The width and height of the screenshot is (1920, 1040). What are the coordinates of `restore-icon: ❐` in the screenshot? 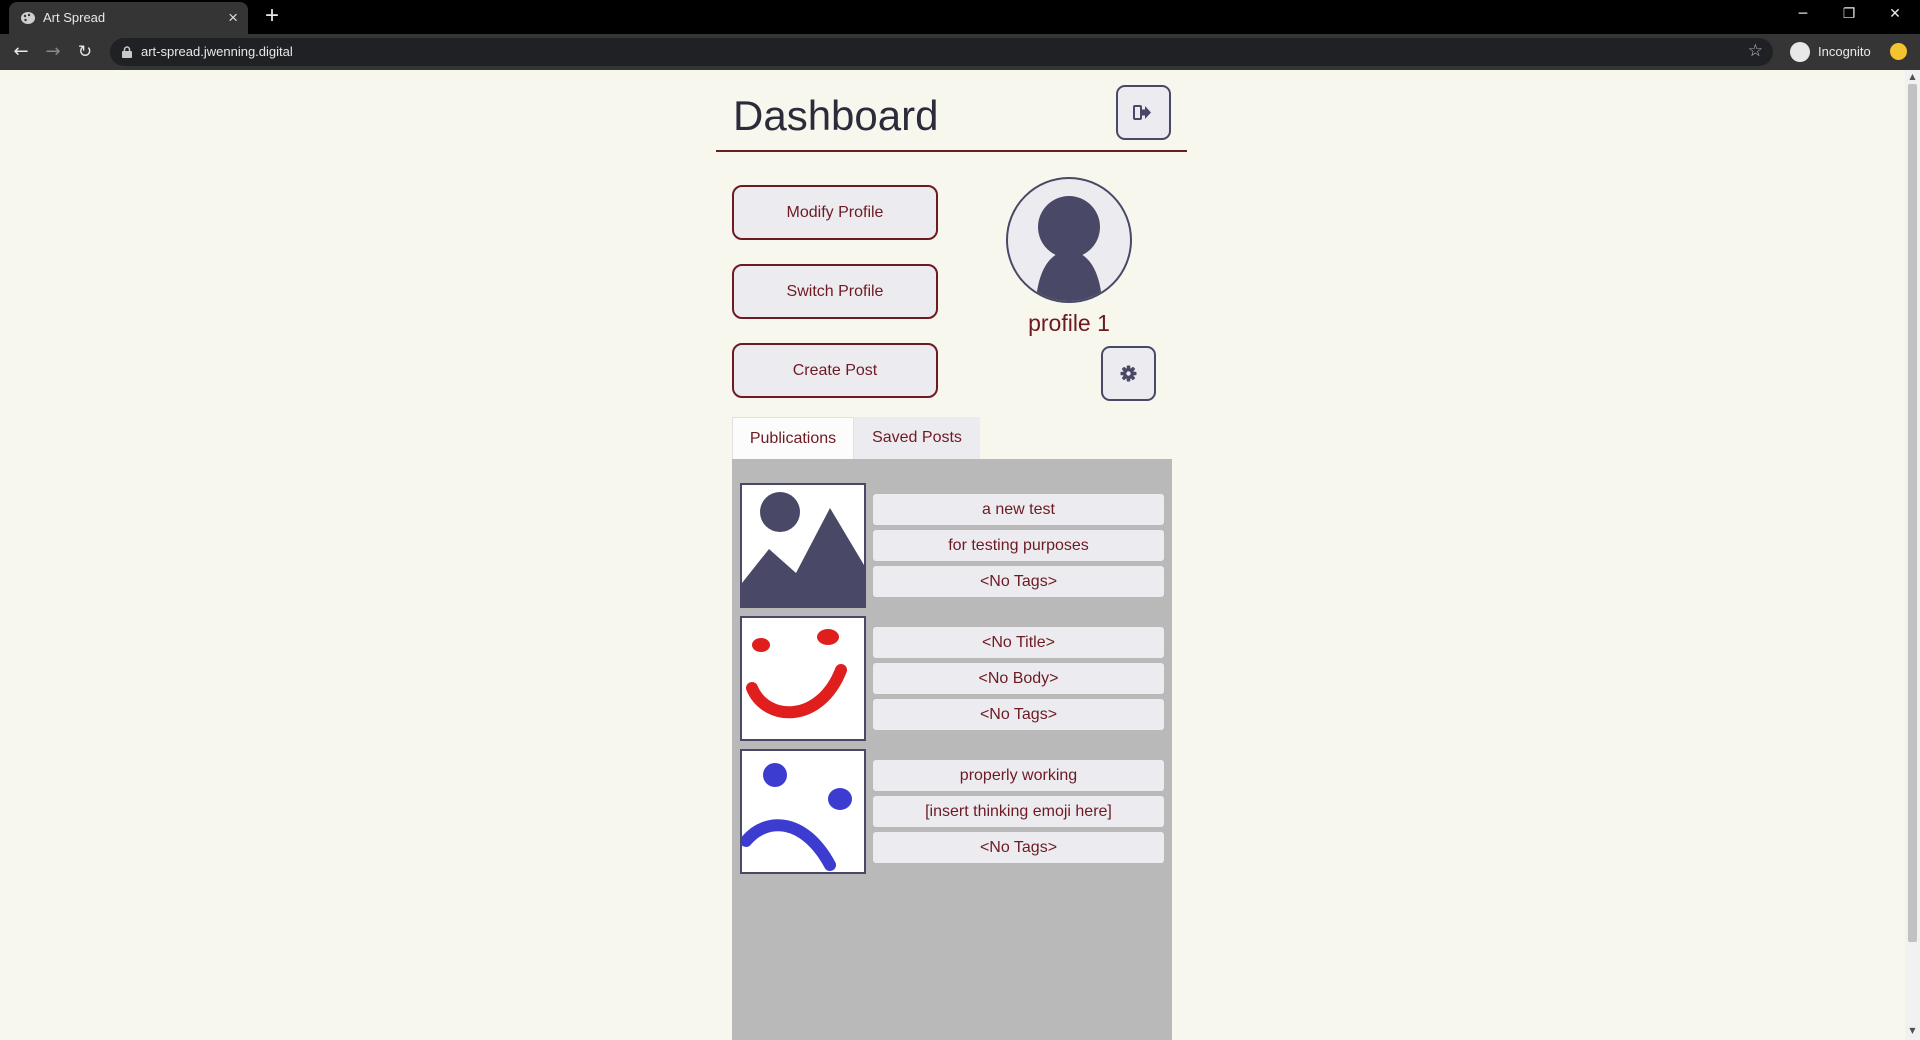 It's located at (1849, 15).